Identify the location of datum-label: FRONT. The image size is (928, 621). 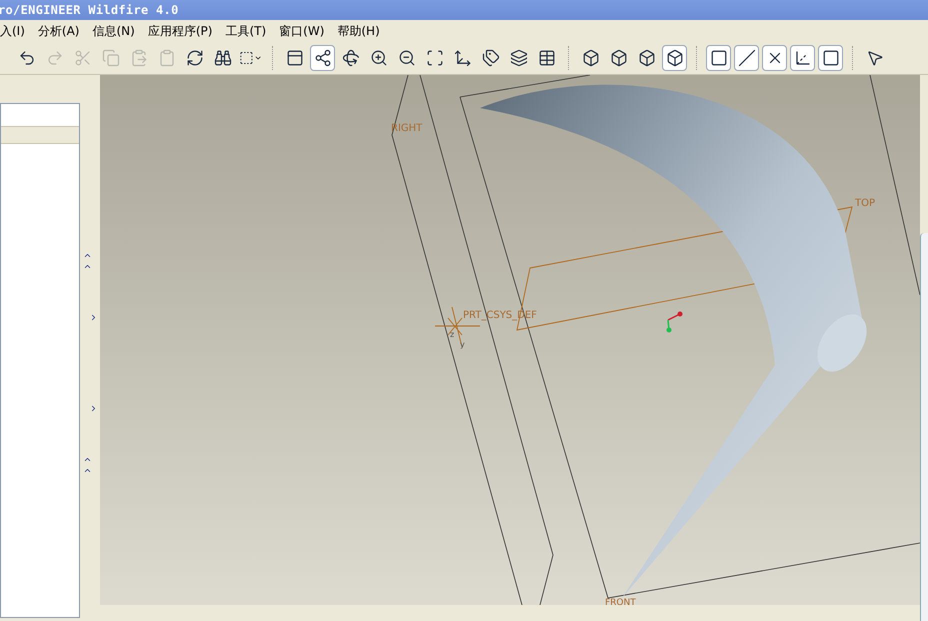
(620, 601).